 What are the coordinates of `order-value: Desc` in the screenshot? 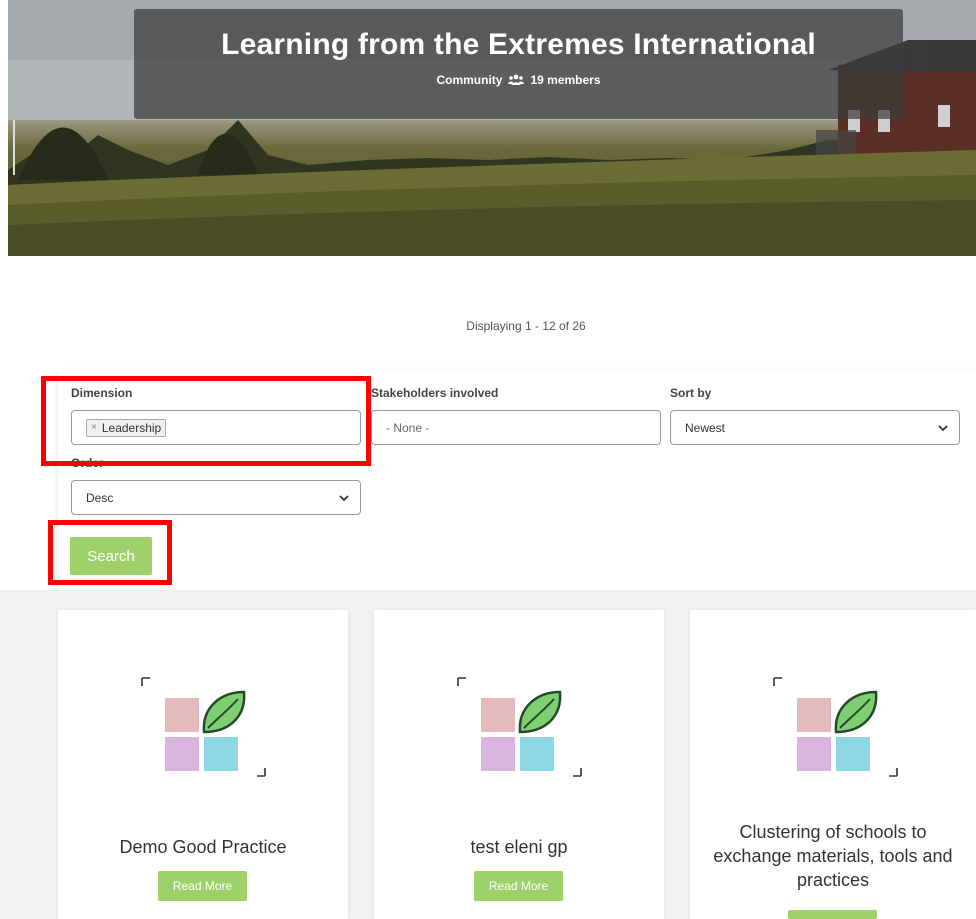 It's located at (100, 497).